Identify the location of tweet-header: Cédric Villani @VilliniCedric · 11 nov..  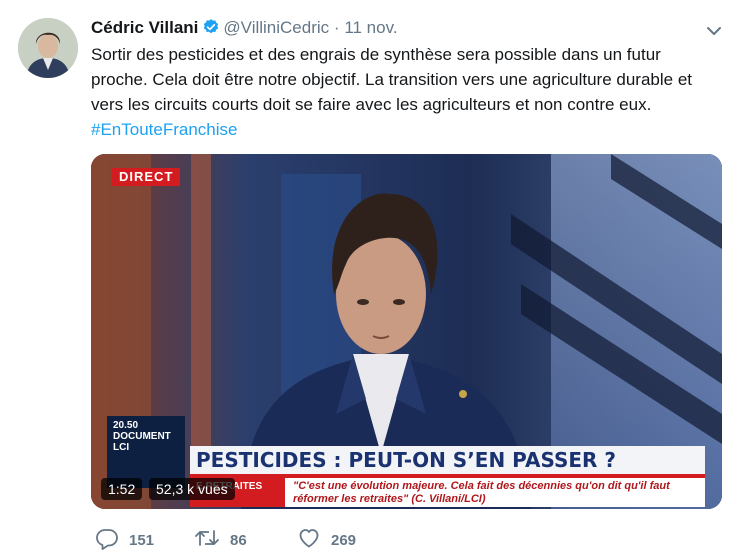
(244, 28).